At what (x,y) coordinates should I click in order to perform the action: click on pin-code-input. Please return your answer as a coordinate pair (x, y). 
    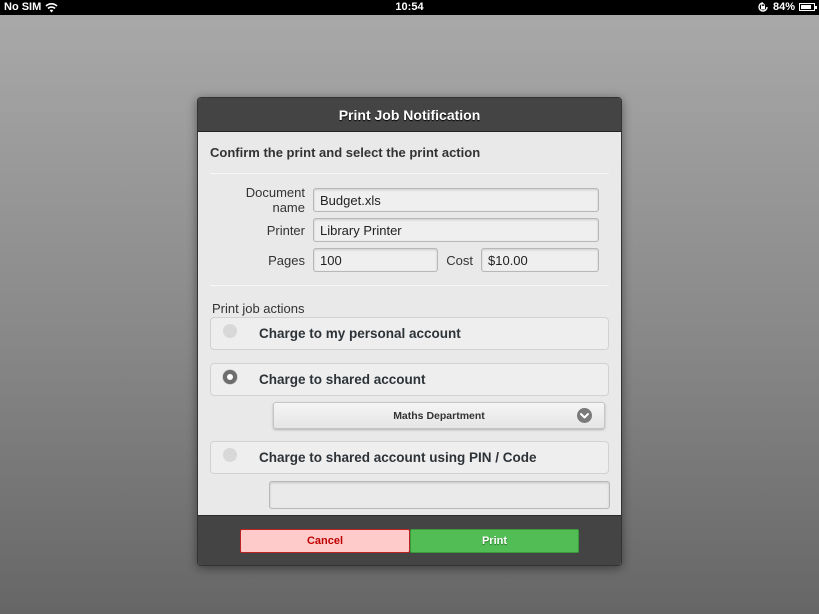
    Looking at the image, I should click on (439, 495).